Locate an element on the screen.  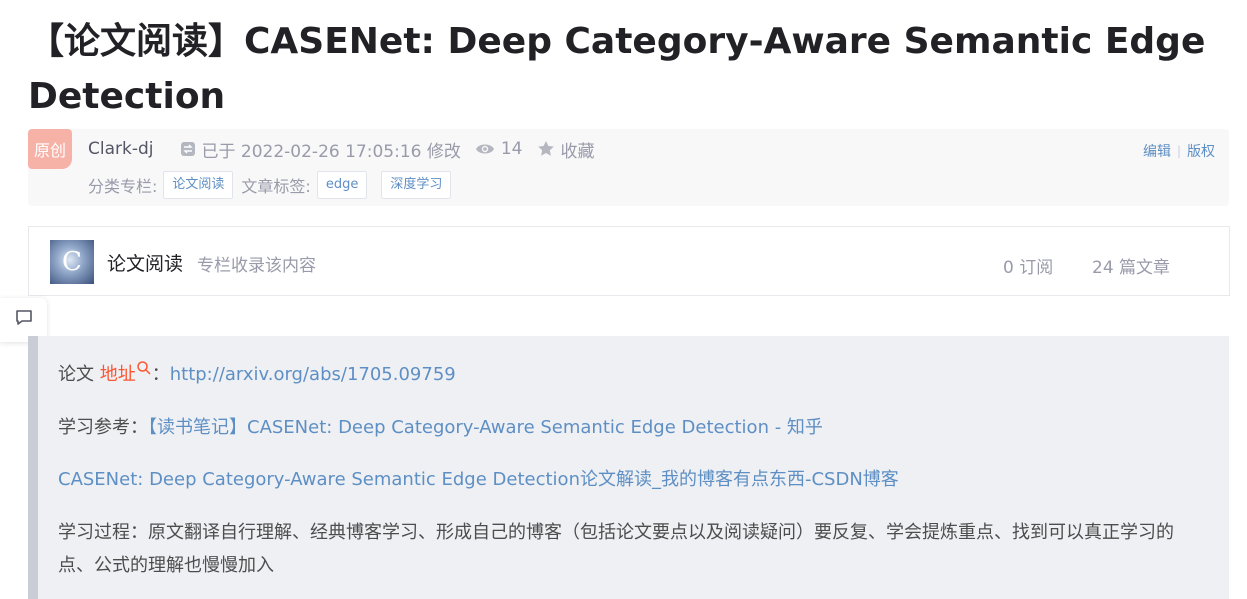
copyright-link: 版权 is located at coordinates (1201, 151).